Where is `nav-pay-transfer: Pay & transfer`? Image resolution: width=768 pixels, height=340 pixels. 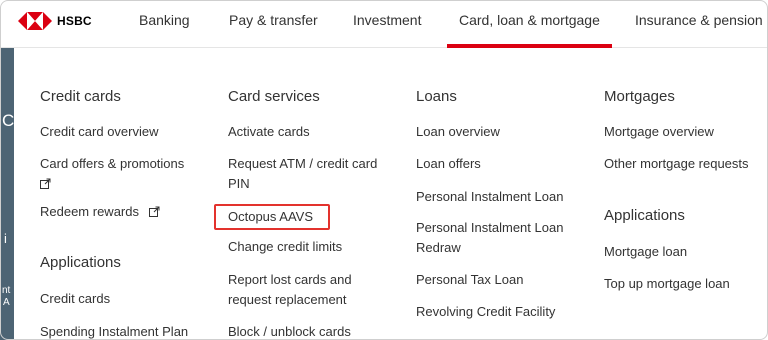
nav-pay-transfer: Pay & transfer is located at coordinates (273, 24).